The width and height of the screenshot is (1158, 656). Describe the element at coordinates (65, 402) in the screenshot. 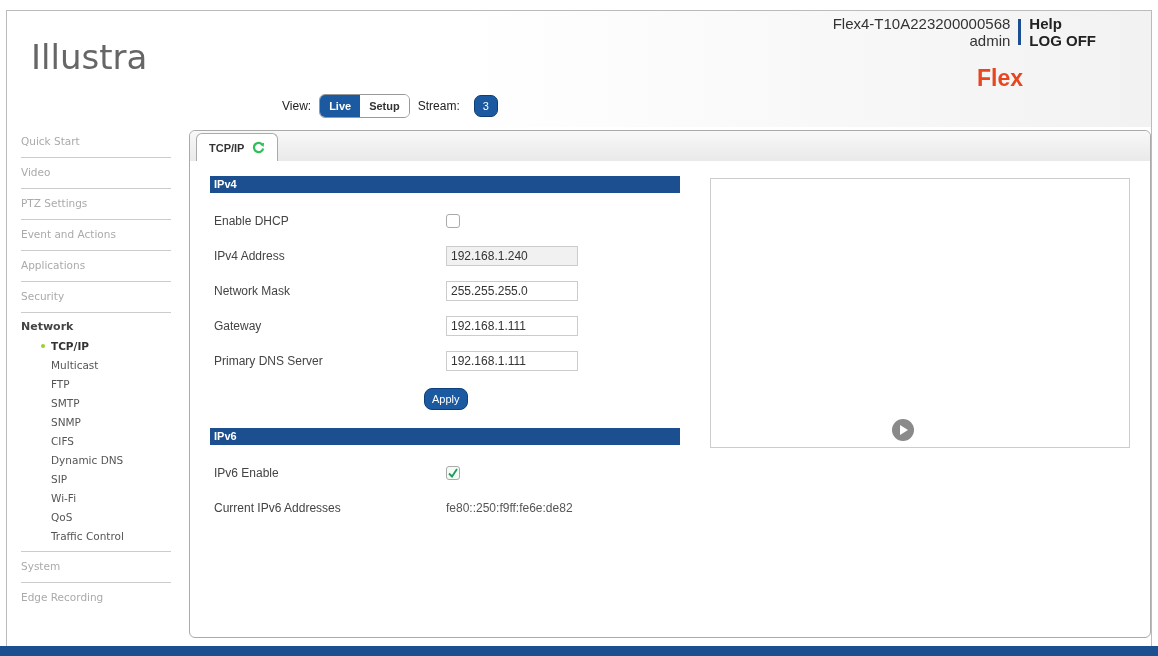

I see `sidebar-subitem: SMTP` at that location.